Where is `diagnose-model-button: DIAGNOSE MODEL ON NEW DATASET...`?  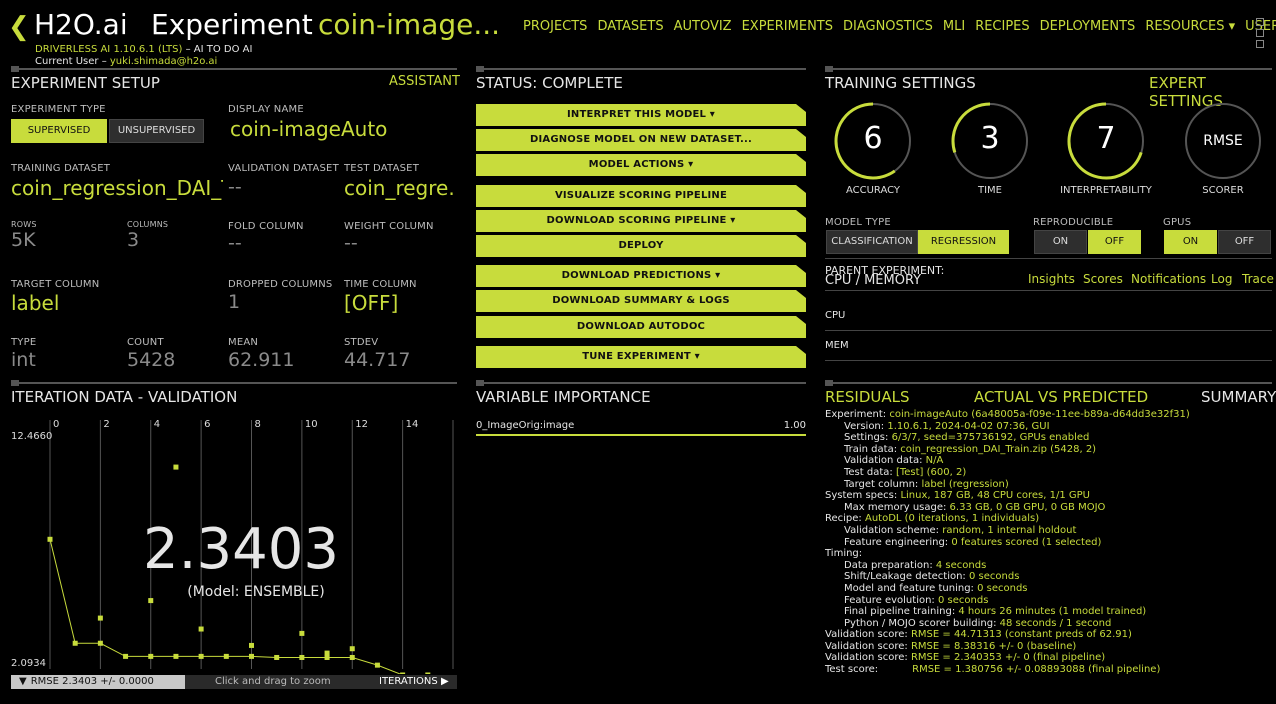
diagnose-model-button: DIAGNOSE MODEL ON NEW DATASET... is located at coordinates (641, 140).